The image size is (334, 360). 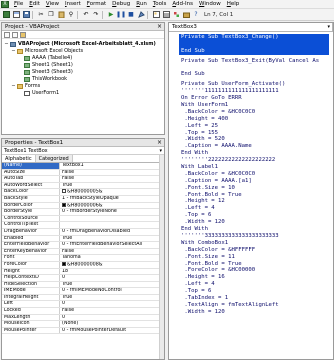 What do you see at coordinates (131, 15) in the screenshot?
I see `reset-icon: ■` at bounding box center [131, 15].